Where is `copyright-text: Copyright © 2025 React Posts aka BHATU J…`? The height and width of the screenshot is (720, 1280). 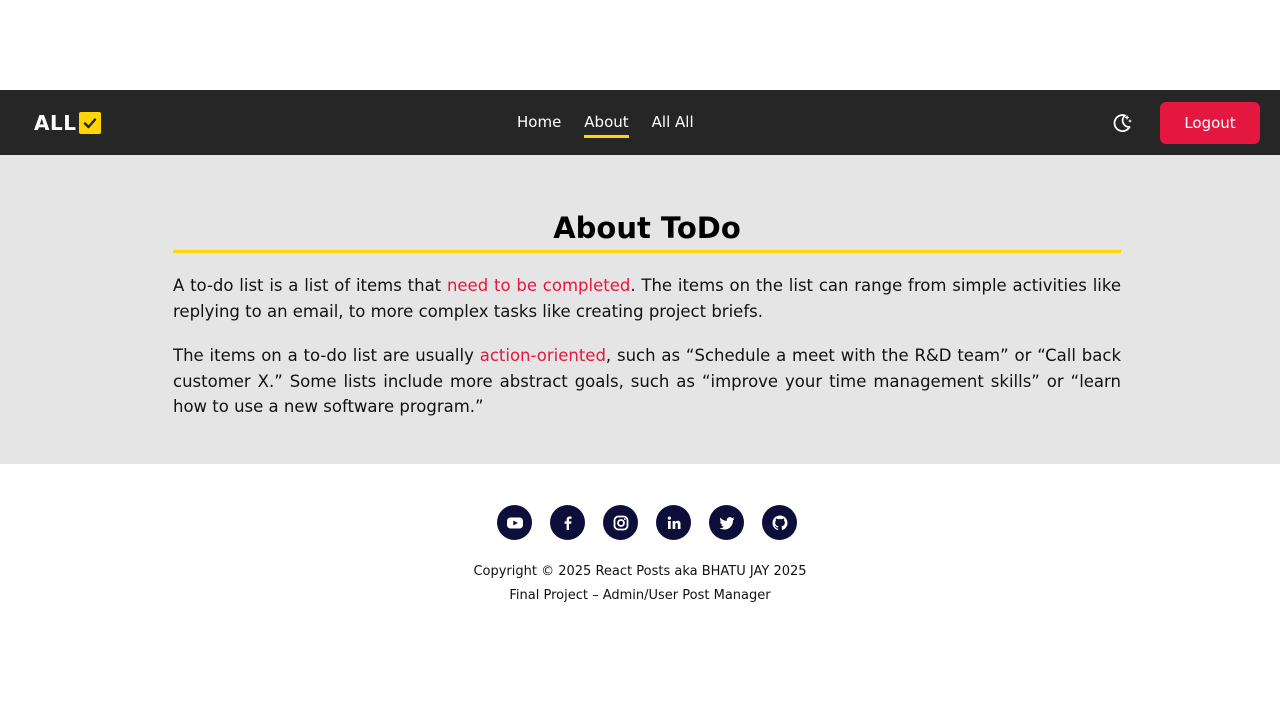 copyright-text: Copyright © 2025 React Posts aka BHATU J… is located at coordinates (640, 571).